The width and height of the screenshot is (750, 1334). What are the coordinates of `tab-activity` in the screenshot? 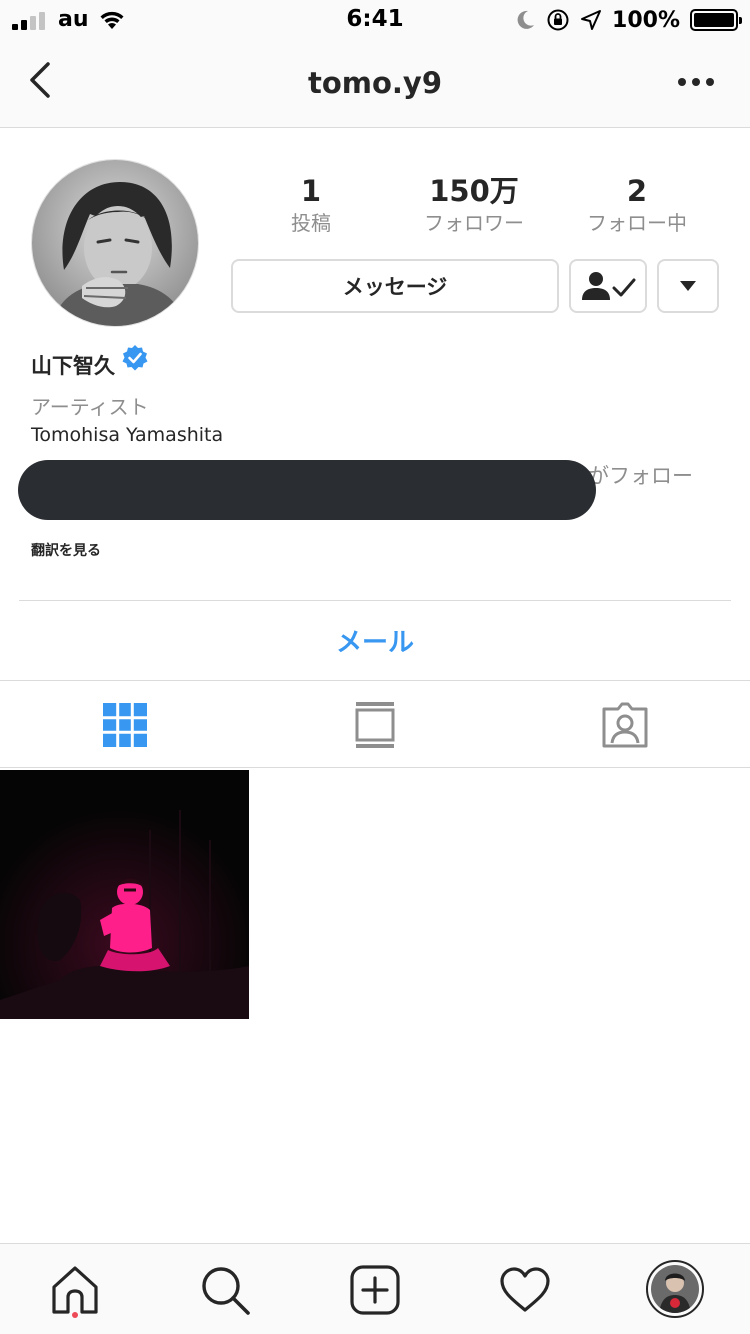 It's located at (525, 1290).